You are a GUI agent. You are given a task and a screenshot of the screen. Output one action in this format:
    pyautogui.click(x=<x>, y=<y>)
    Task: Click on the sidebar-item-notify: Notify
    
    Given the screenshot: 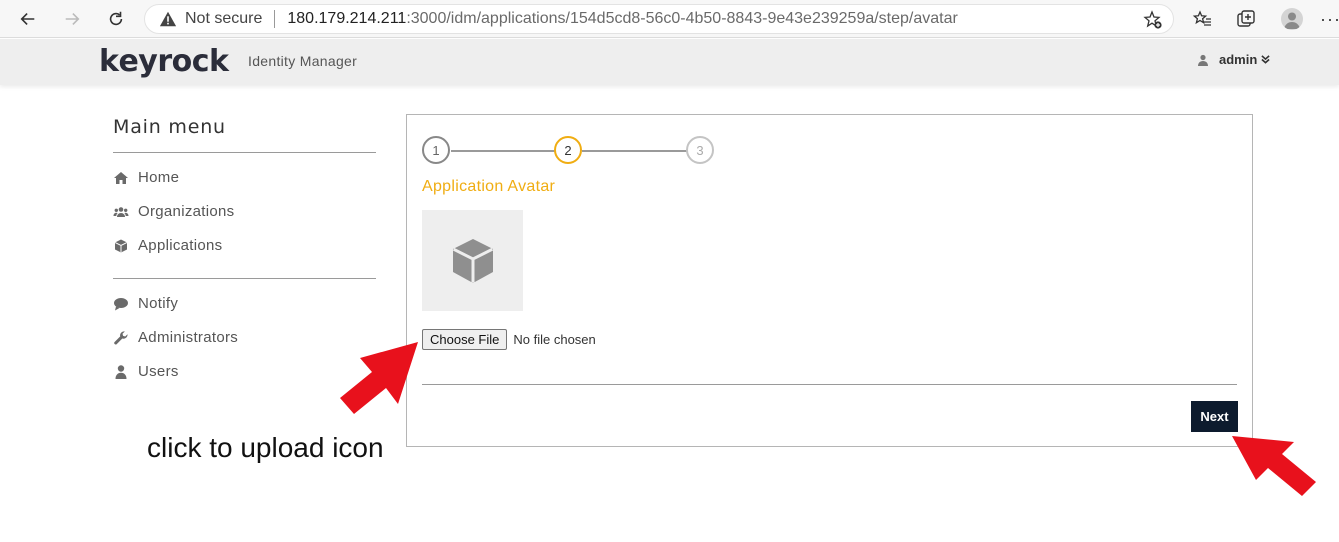 What is the action you would take?
    pyautogui.click(x=145, y=303)
    